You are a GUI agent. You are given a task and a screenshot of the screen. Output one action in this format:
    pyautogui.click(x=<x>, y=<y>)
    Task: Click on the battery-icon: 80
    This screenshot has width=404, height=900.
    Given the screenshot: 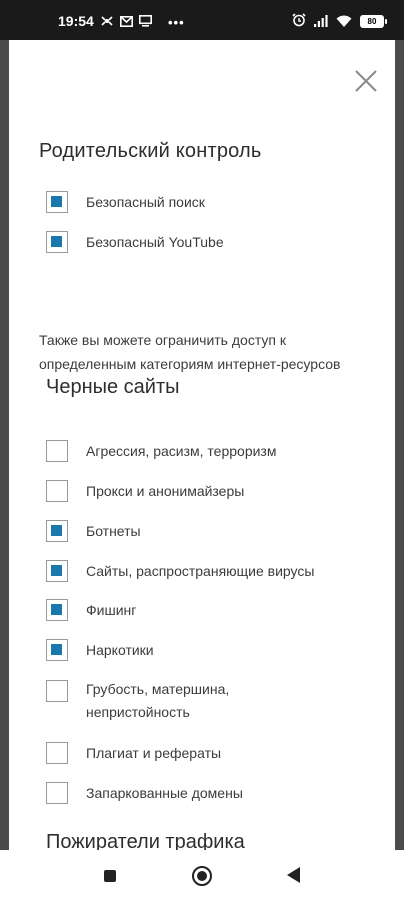 What is the action you would take?
    pyautogui.click(x=373, y=21)
    